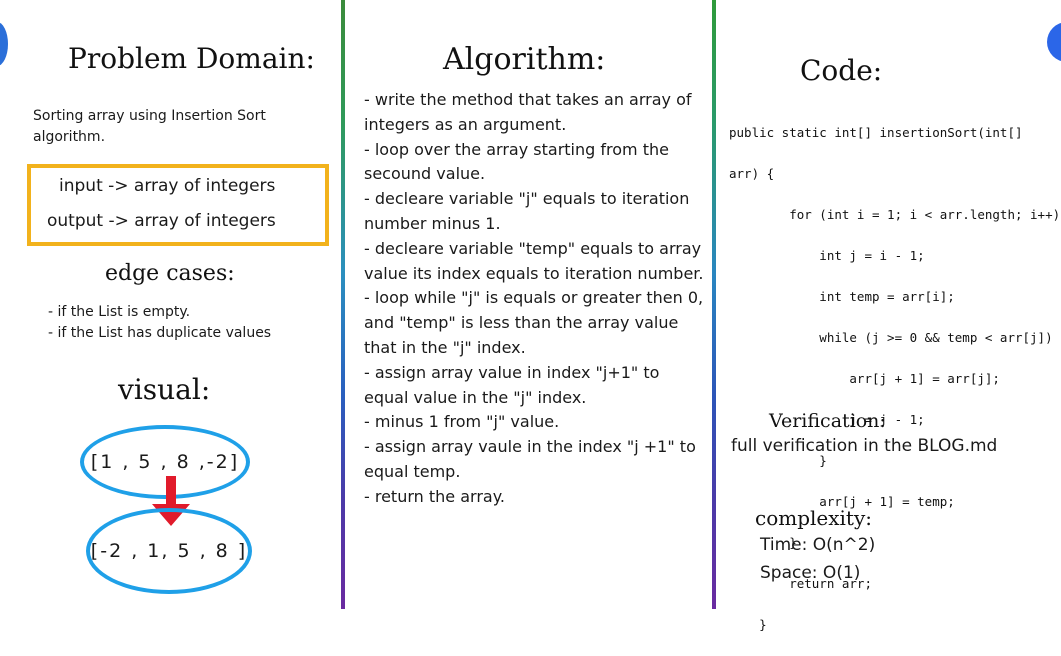 The height and width of the screenshot is (656, 1061). Describe the element at coordinates (748, 624) in the screenshot. I see `code-line: }` at that location.